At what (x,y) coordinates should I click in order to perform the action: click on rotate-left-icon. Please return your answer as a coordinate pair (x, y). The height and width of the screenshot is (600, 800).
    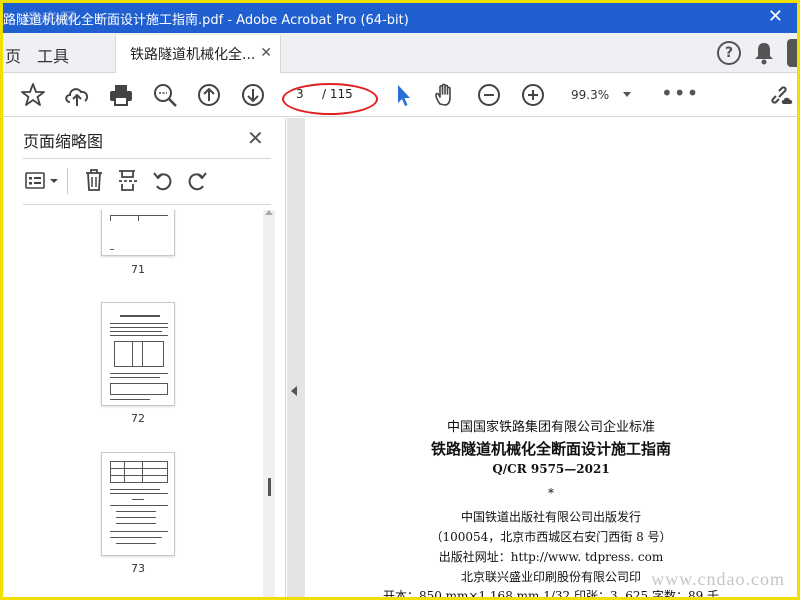
    Looking at the image, I should click on (163, 181).